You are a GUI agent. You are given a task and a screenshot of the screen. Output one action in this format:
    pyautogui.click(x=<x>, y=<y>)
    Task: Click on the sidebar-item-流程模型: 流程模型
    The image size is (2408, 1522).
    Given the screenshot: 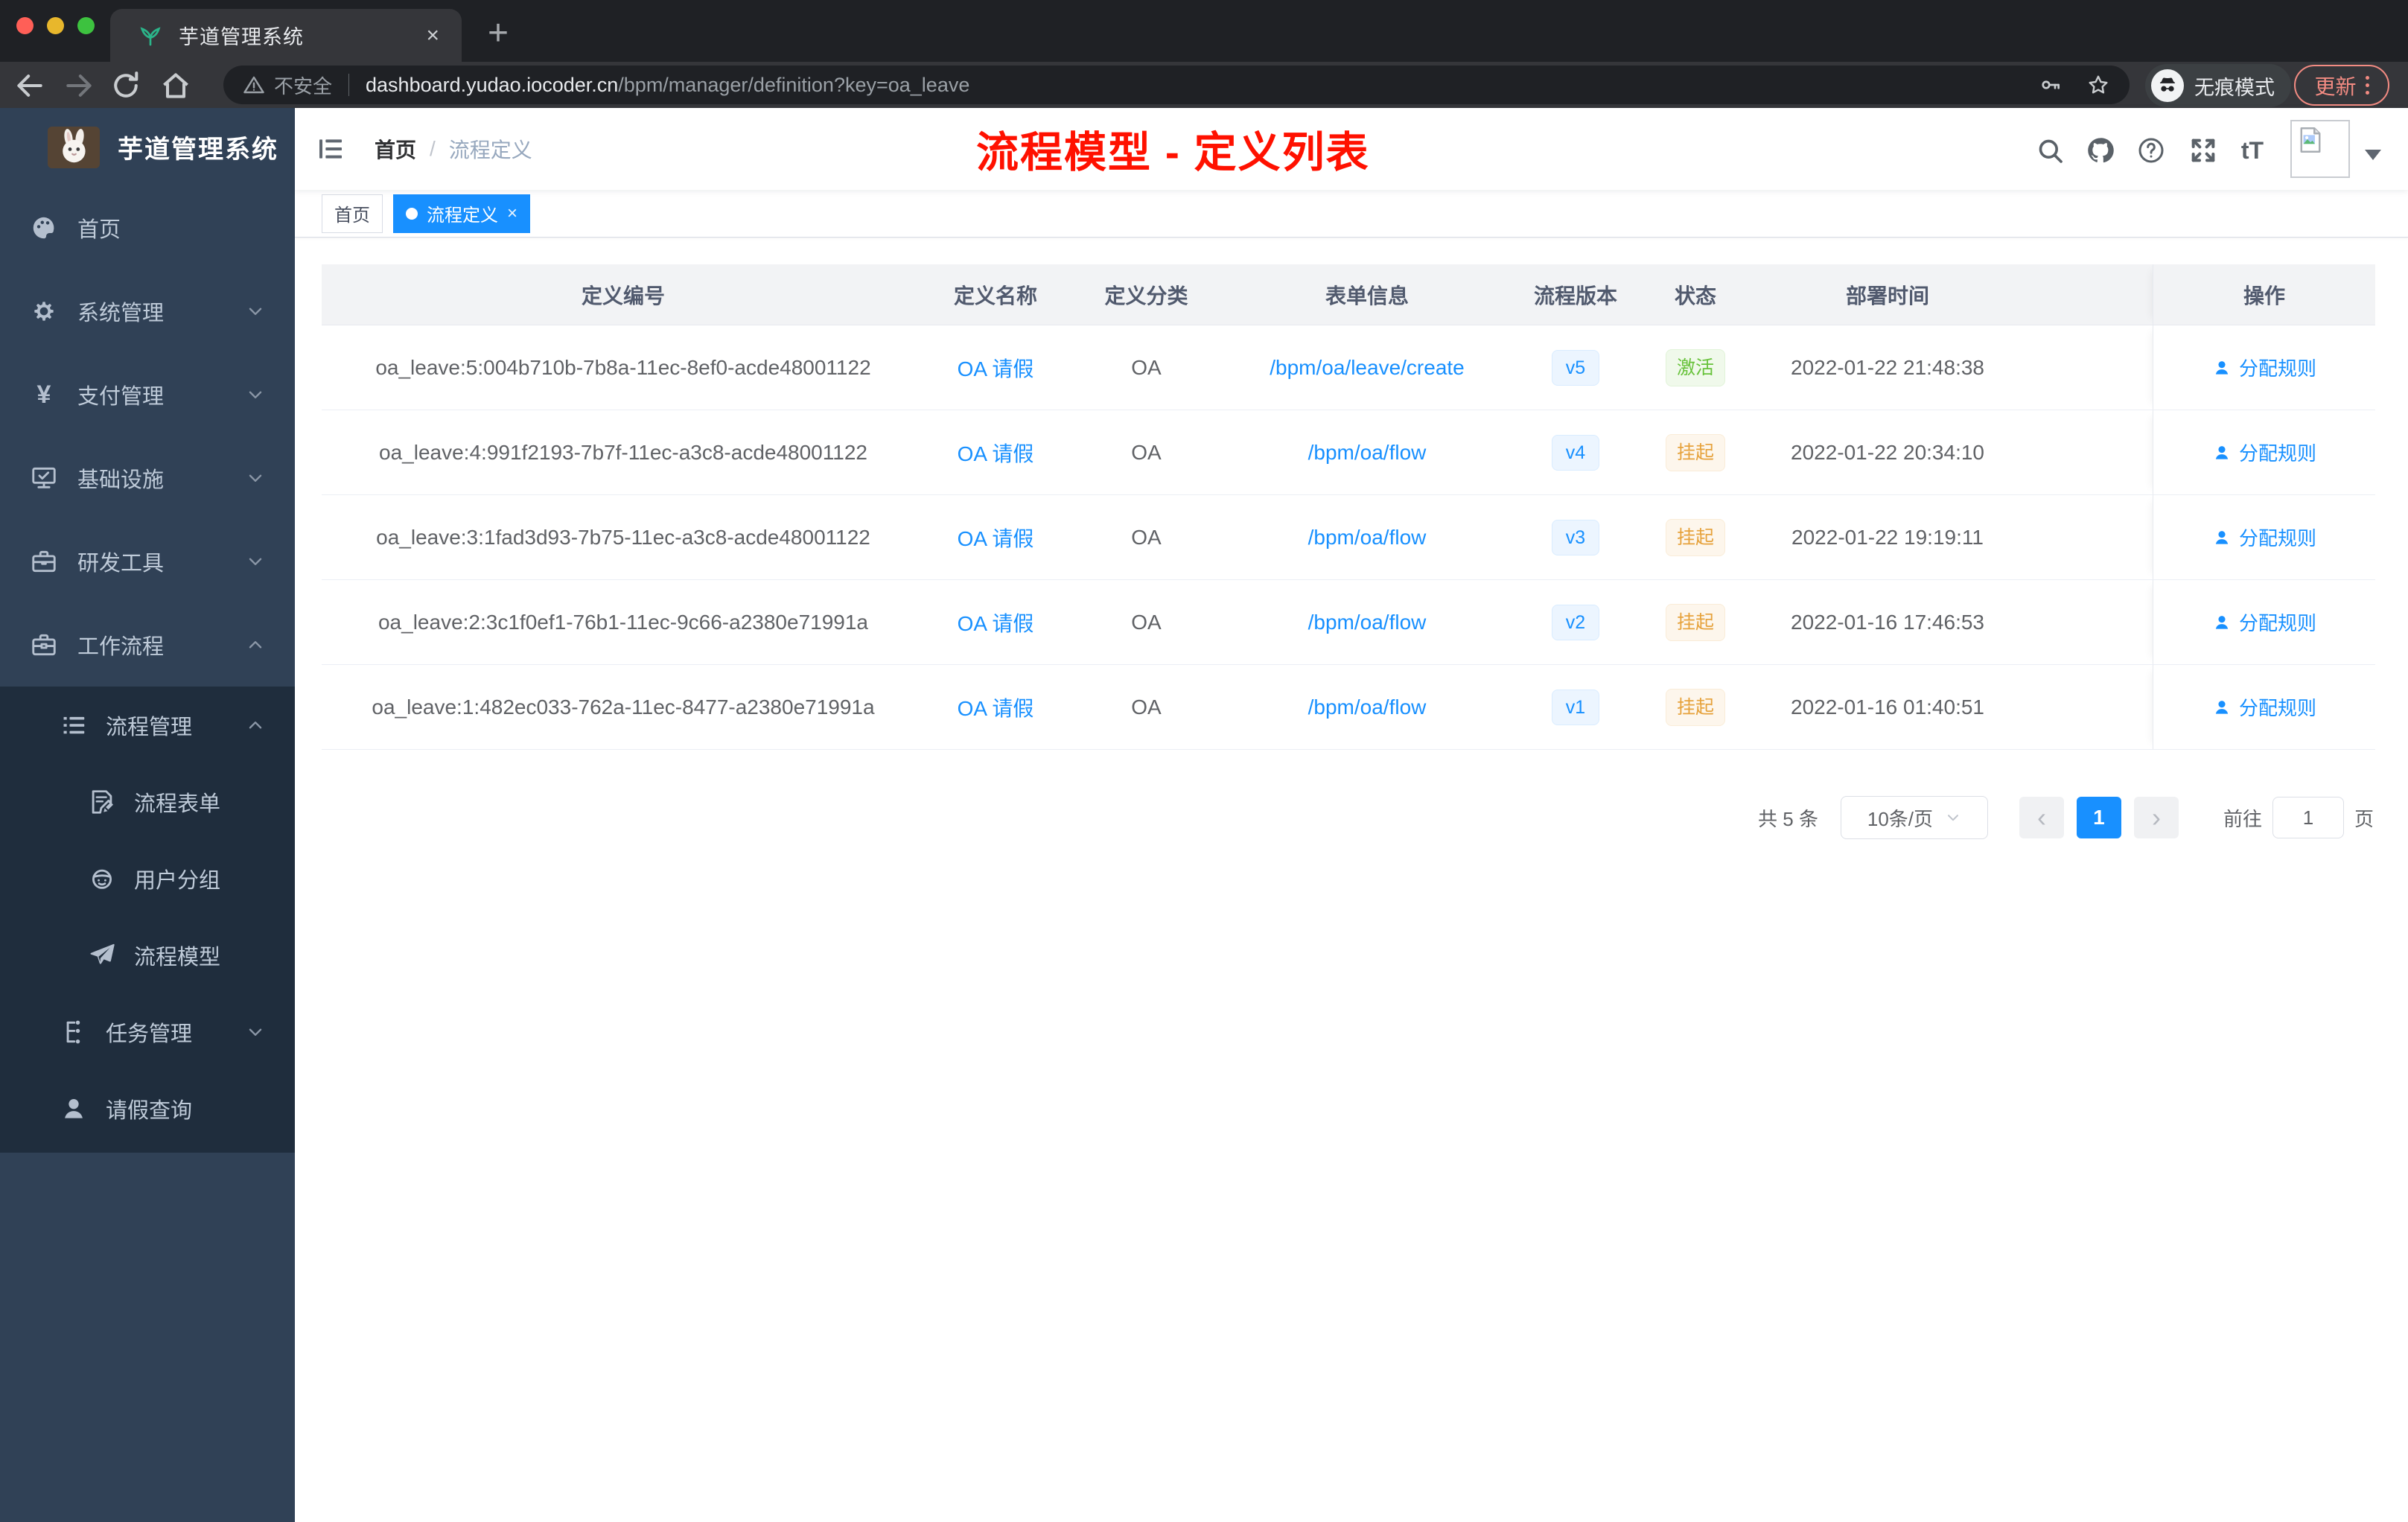 What is the action you would take?
    pyautogui.click(x=147, y=955)
    